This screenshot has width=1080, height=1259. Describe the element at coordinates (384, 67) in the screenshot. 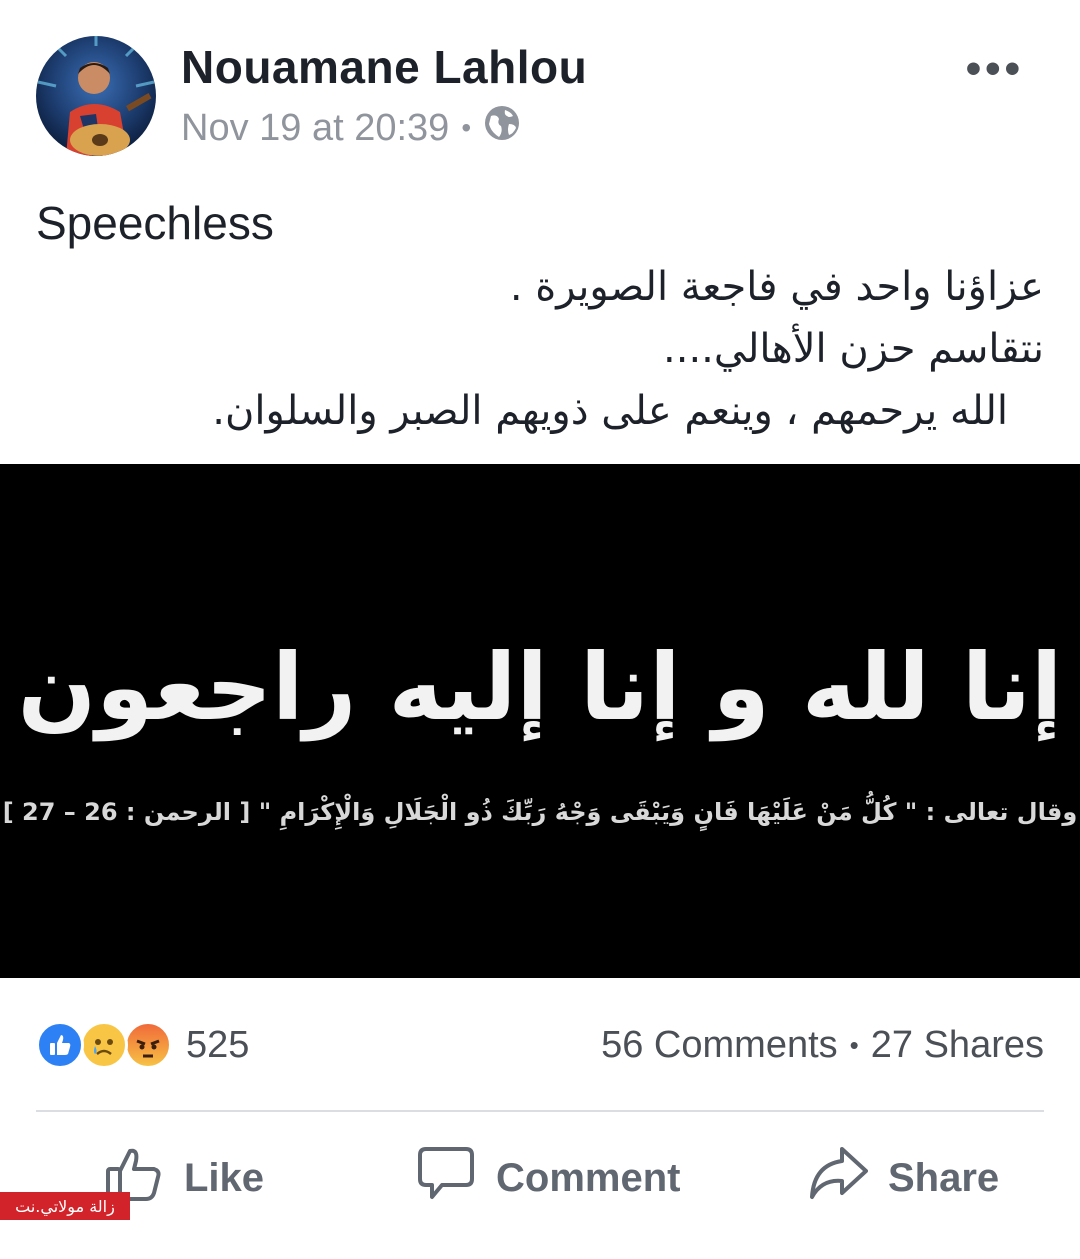

I see `author-name: Nouamane Lahlou` at that location.